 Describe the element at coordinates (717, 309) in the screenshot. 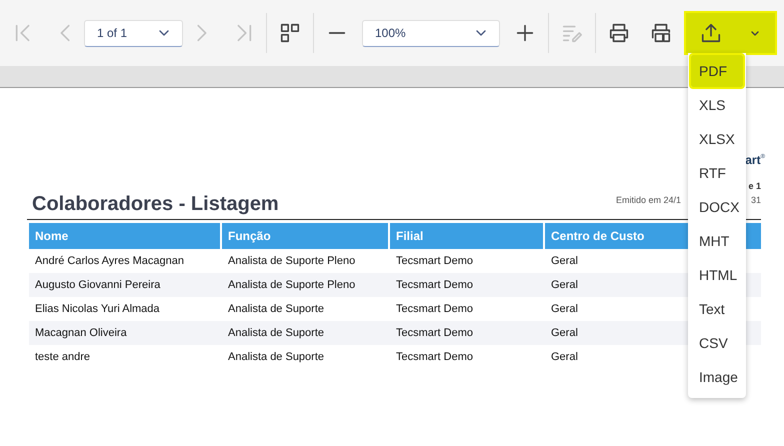

I see `menu-item: Text` at that location.